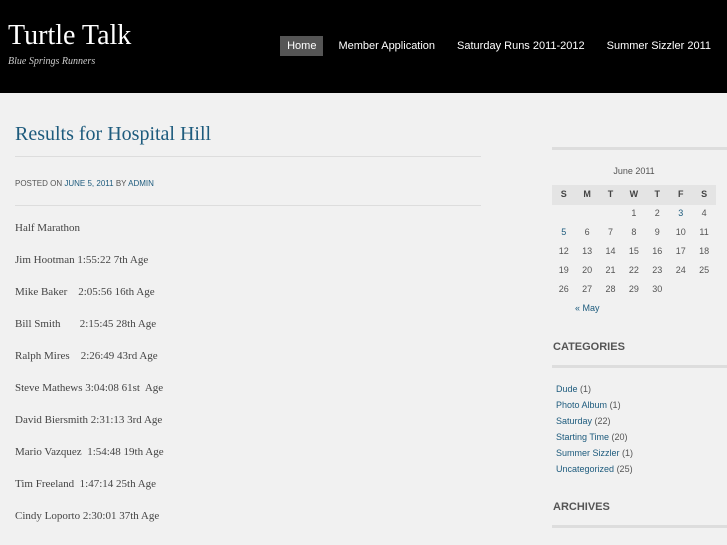  I want to click on title-divider, so click(248, 156).